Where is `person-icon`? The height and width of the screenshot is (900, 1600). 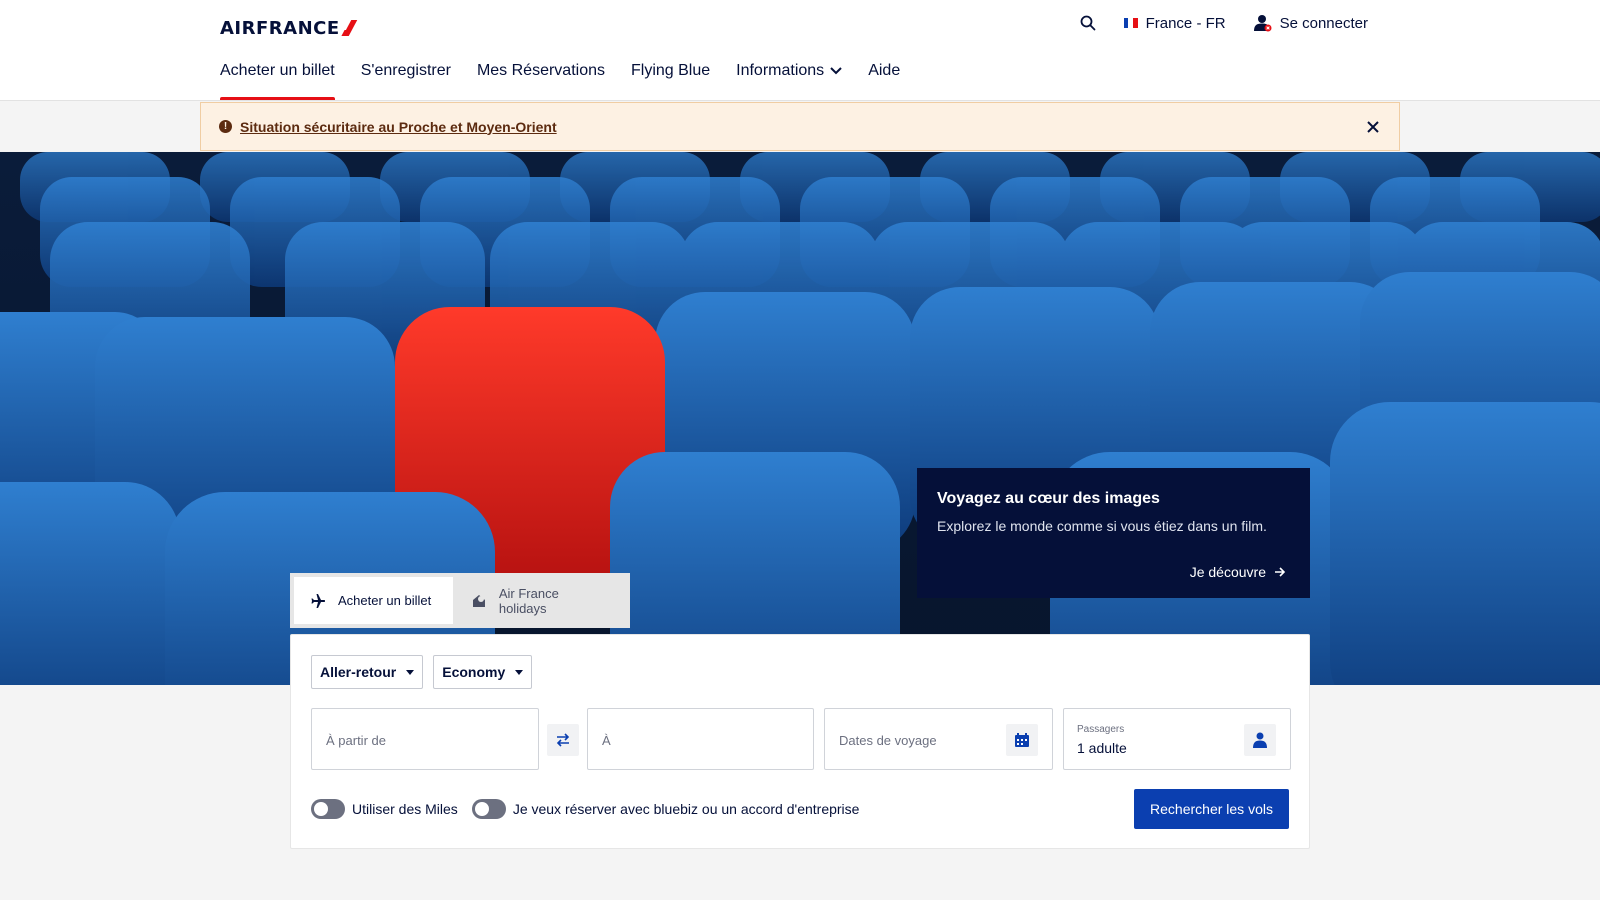
person-icon is located at coordinates (1260, 740).